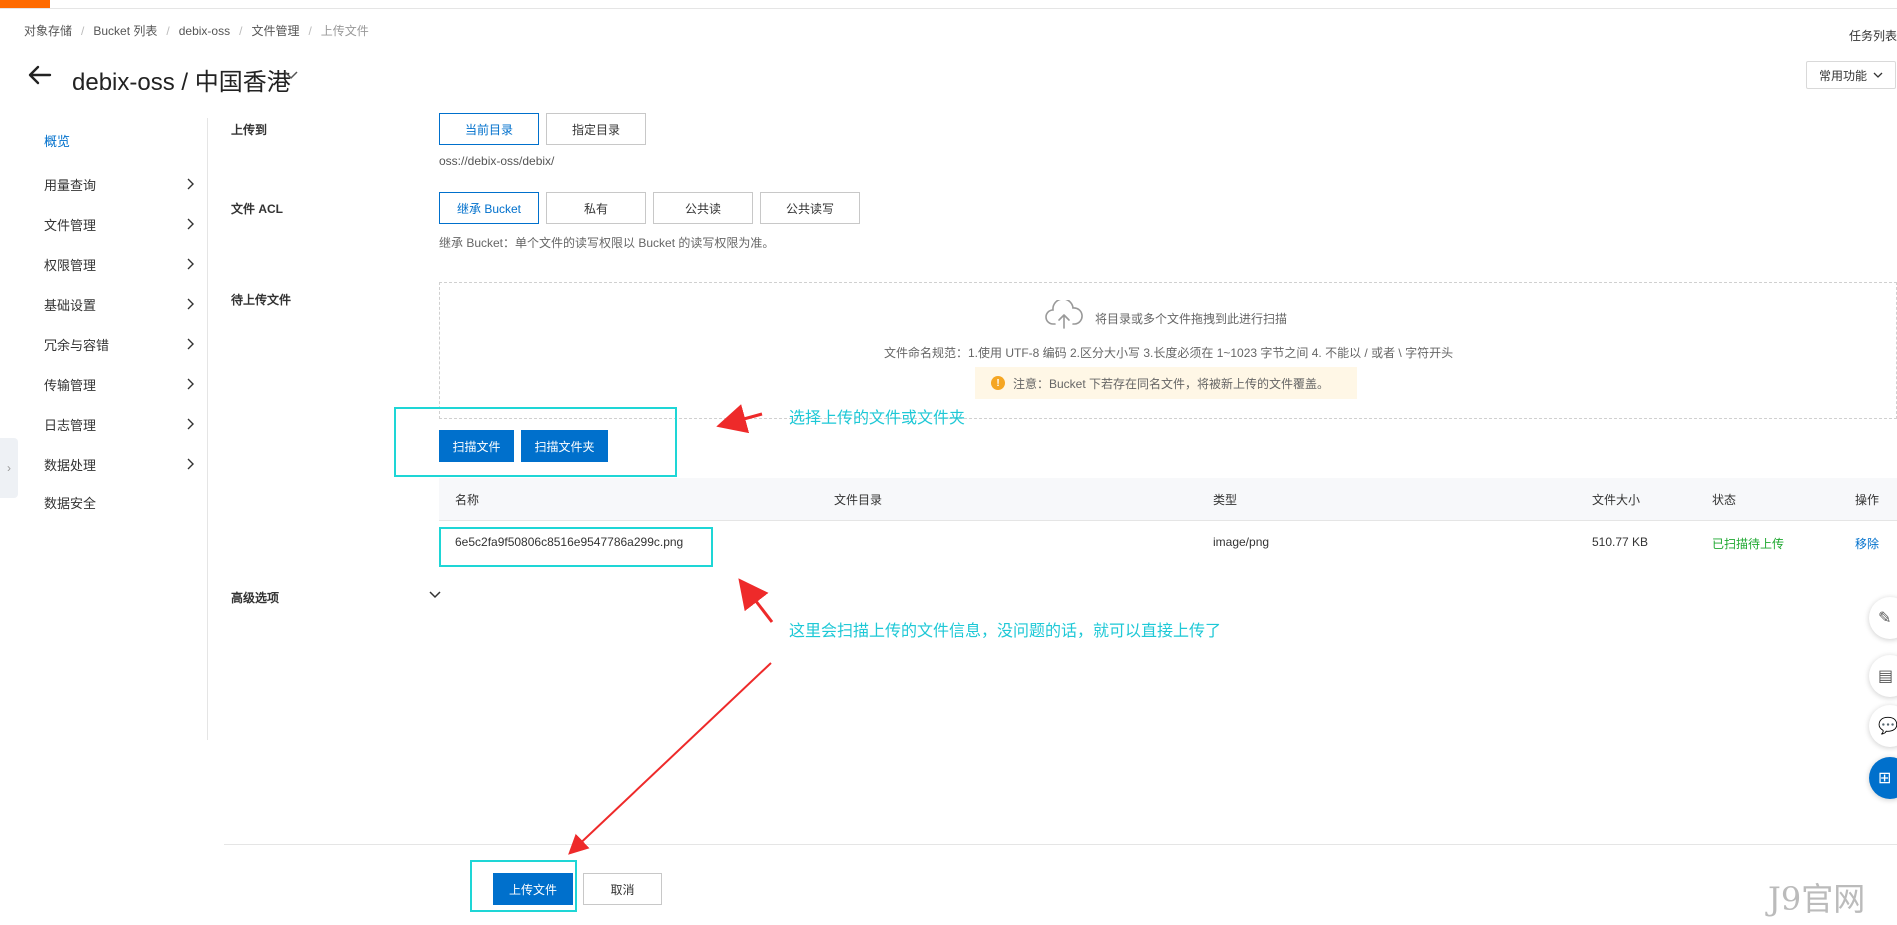  I want to click on watermark: J9官网, so click(1817, 899).